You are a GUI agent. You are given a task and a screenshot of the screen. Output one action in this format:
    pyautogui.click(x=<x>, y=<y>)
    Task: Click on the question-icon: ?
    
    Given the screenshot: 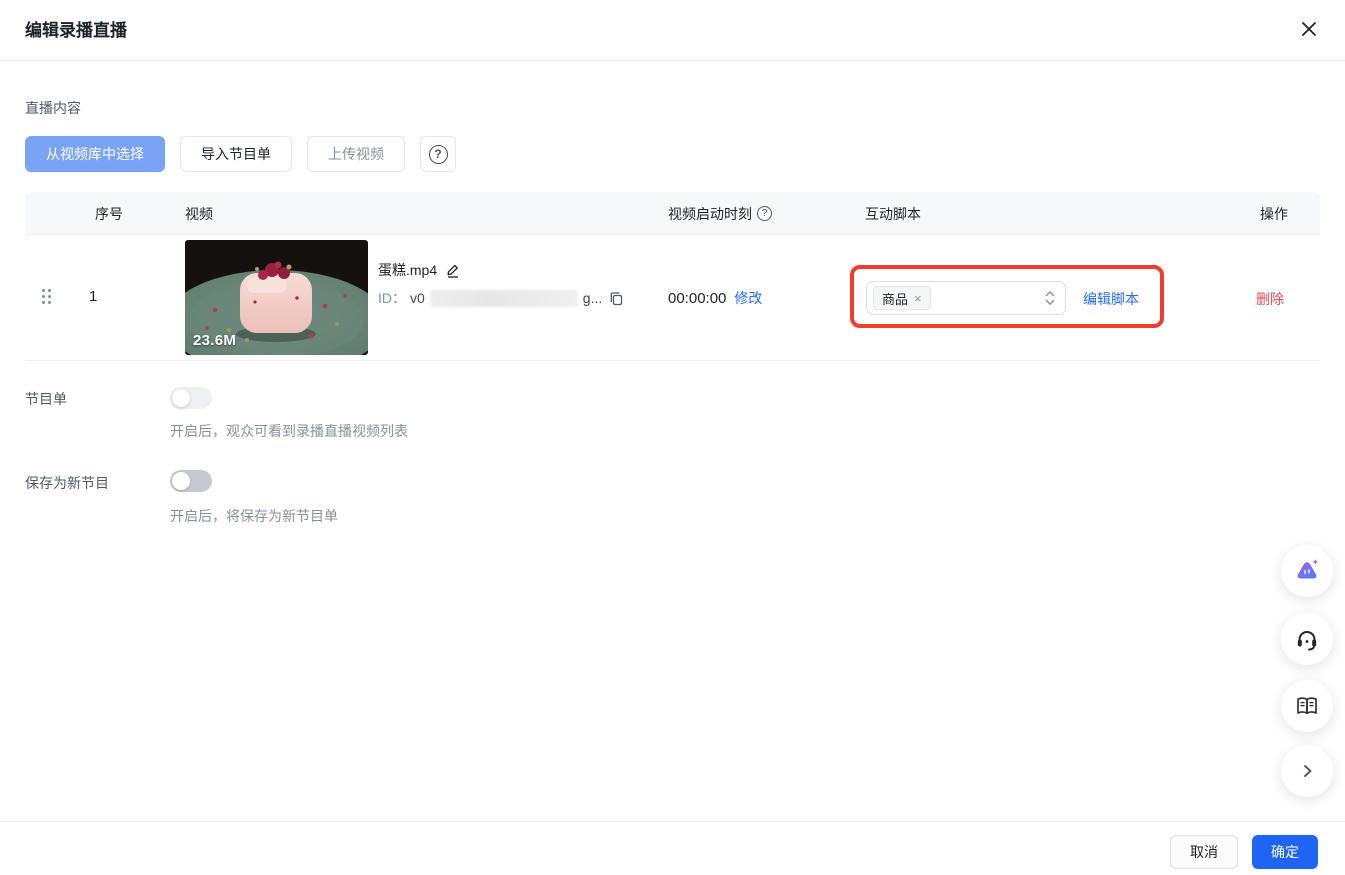 What is the action you would take?
    pyautogui.click(x=438, y=154)
    